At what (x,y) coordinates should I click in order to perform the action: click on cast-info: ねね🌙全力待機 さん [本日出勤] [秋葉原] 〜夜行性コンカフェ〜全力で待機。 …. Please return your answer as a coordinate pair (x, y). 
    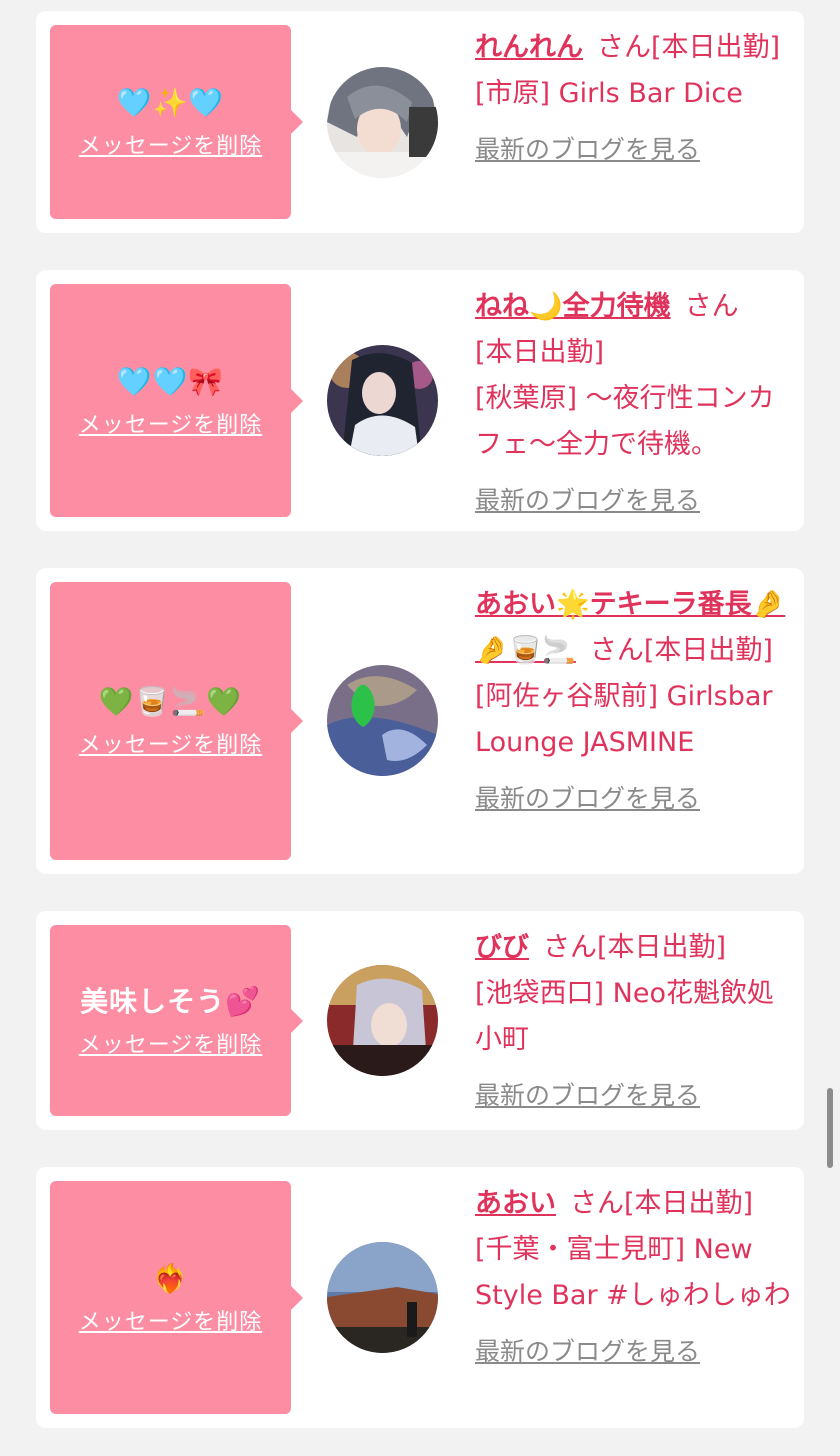
    Looking at the image, I should click on (635, 404).